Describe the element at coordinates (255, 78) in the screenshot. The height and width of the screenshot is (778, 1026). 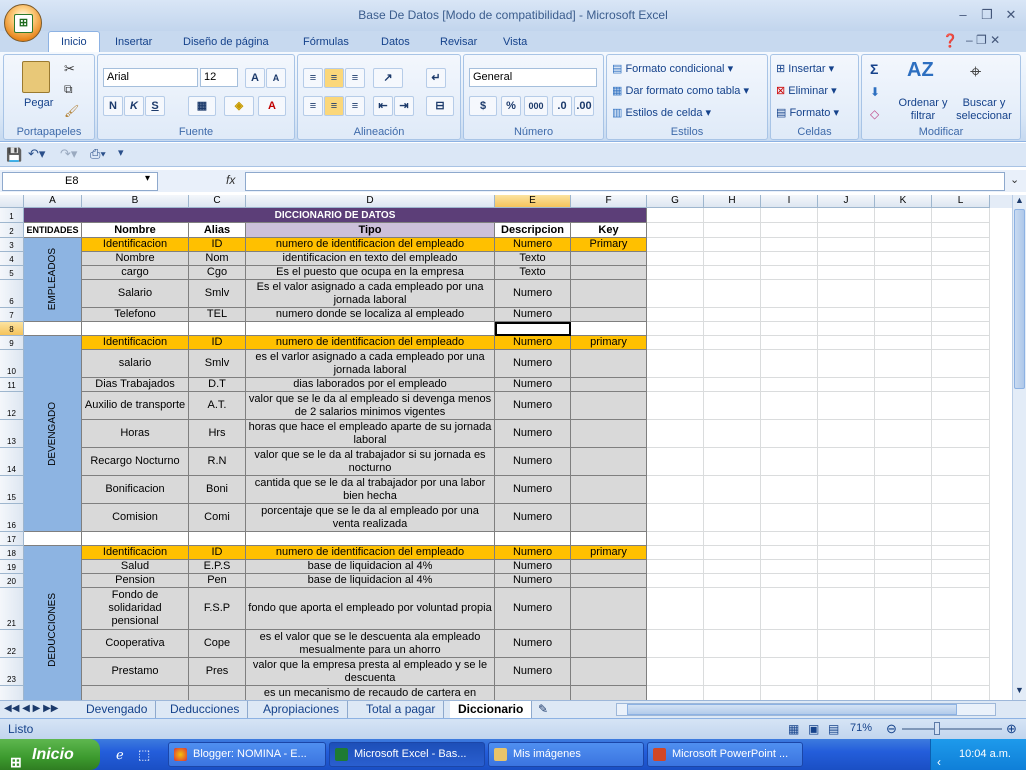
I see `grow-font-icon: A` at that location.